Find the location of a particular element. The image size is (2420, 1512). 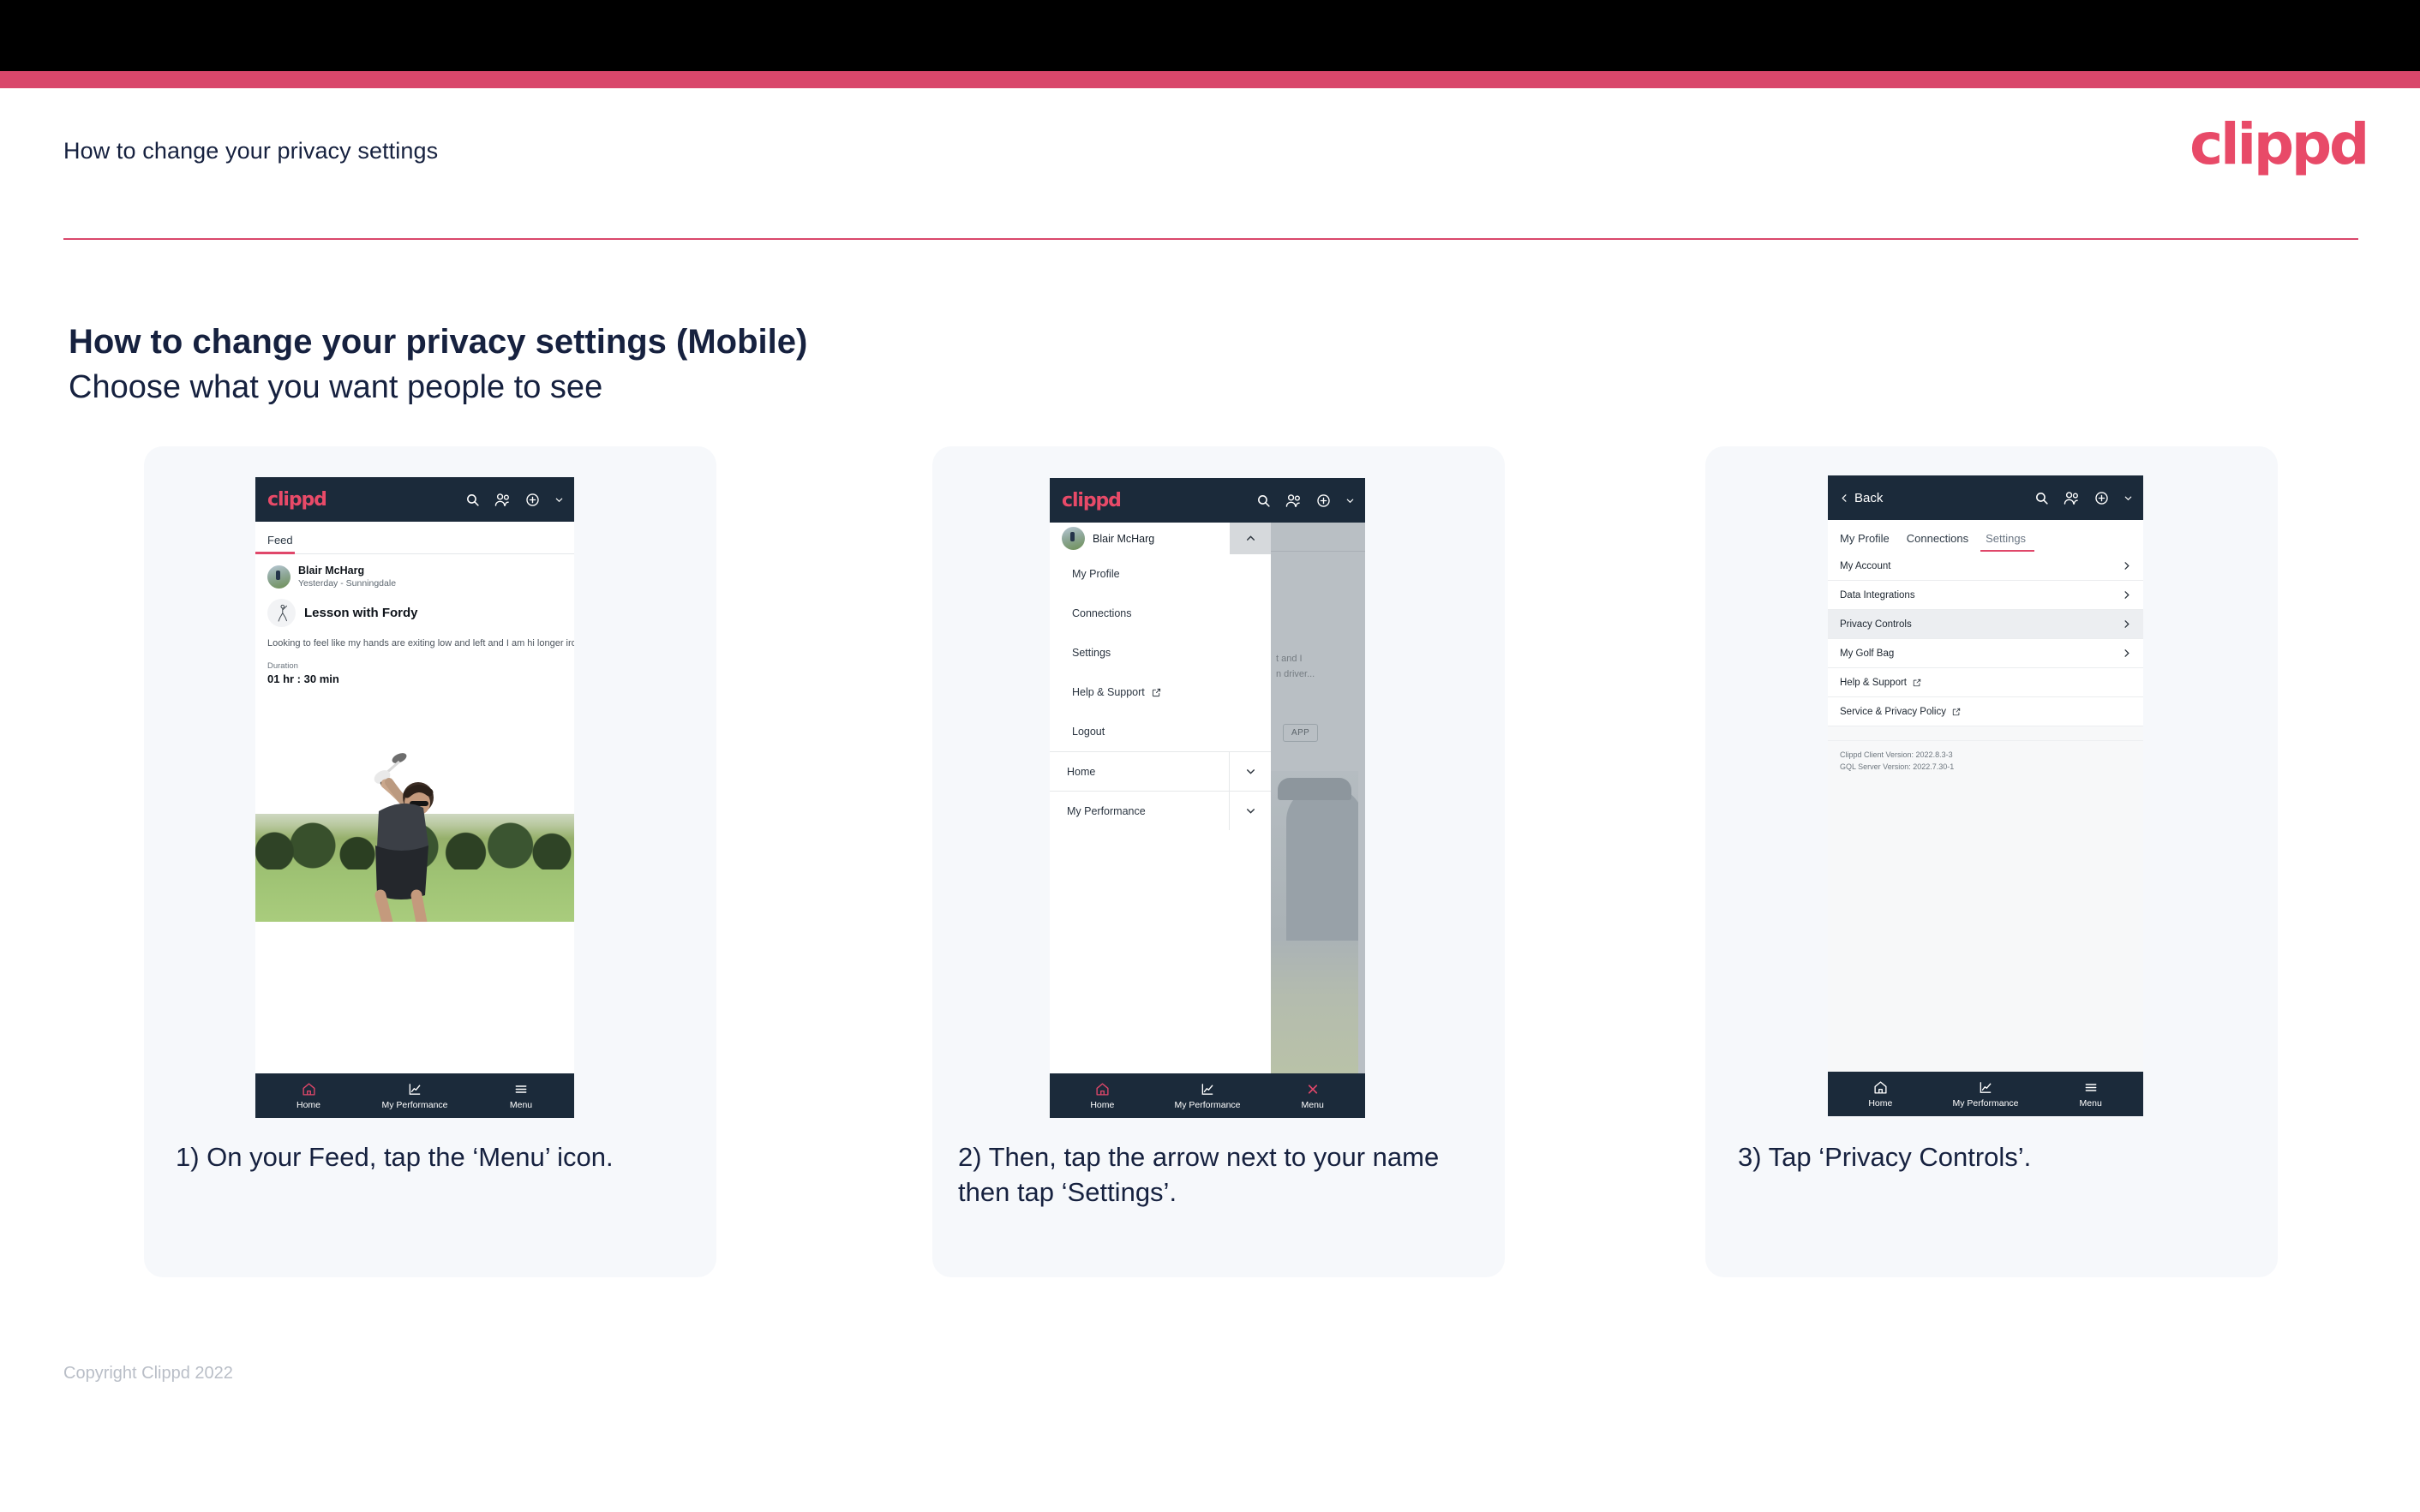

app-badge: APP is located at coordinates (1301, 733).